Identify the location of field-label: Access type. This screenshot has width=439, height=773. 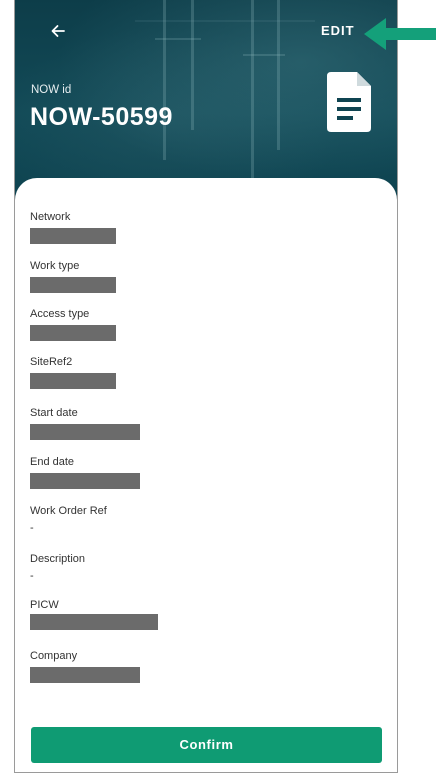
(60, 314).